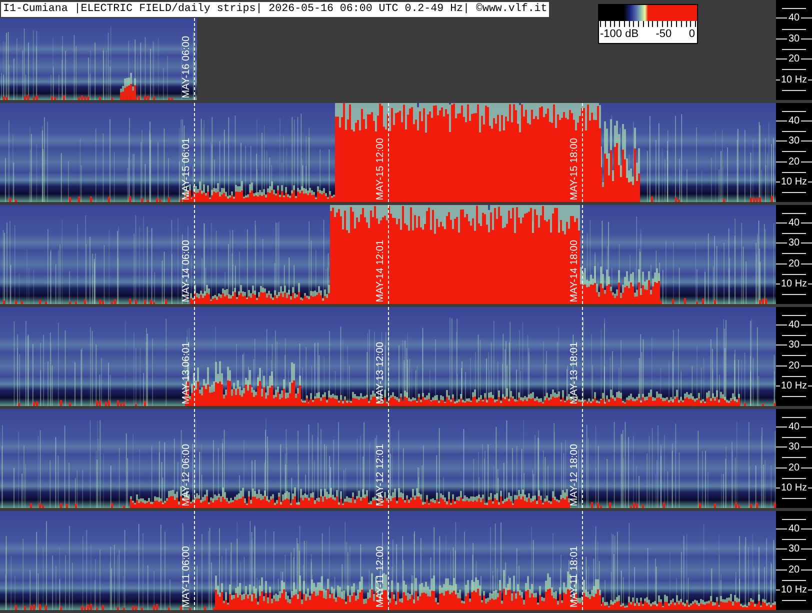 Image resolution: width=812 pixels, height=613 pixels. Describe the element at coordinates (619, 34) in the screenshot. I see `colorbar-label: -100 dB` at that location.